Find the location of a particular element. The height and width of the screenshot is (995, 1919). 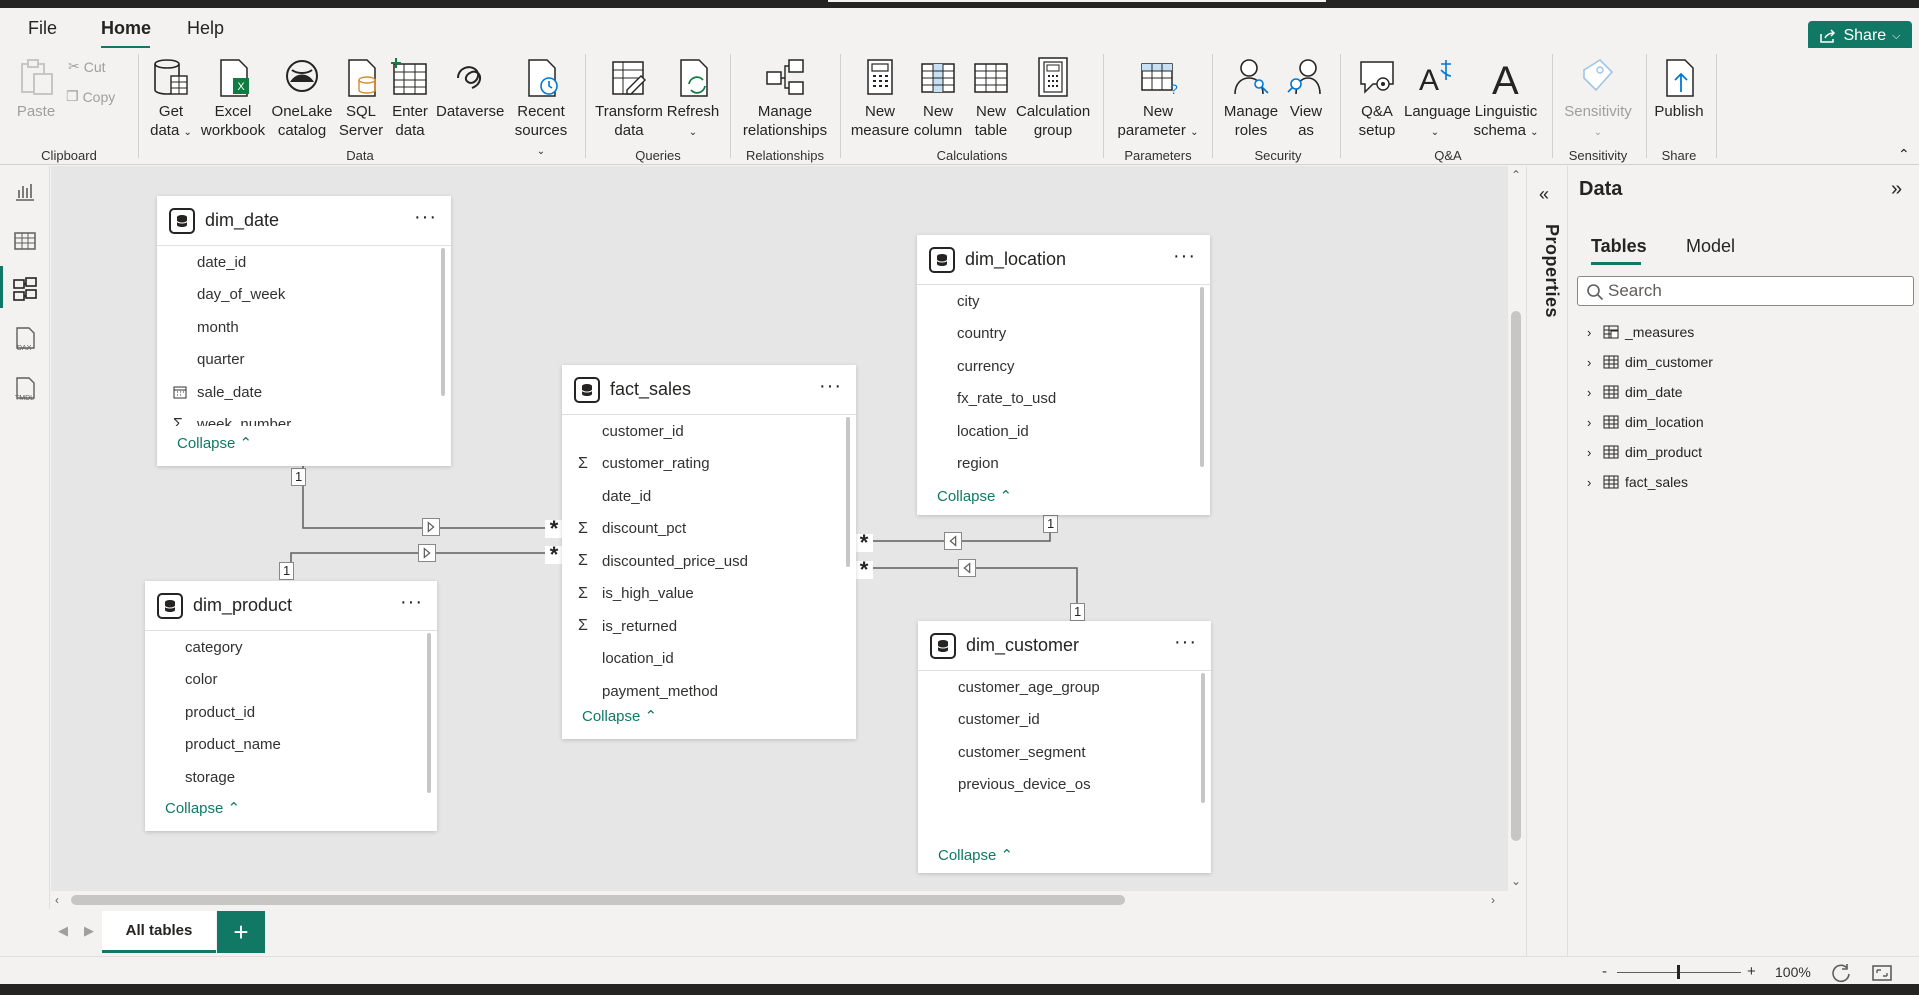

dataverse-button: Dataverse is located at coordinates (470, 88).